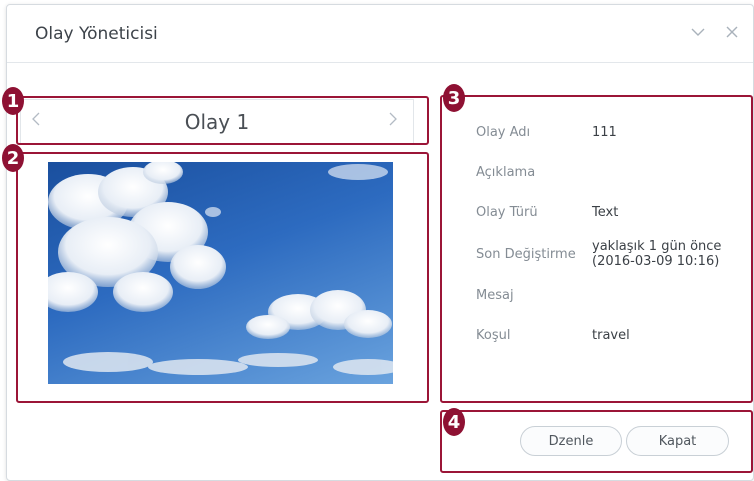 This screenshot has height=481, width=754. I want to click on callout-badge-2: 2, so click(13, 158).